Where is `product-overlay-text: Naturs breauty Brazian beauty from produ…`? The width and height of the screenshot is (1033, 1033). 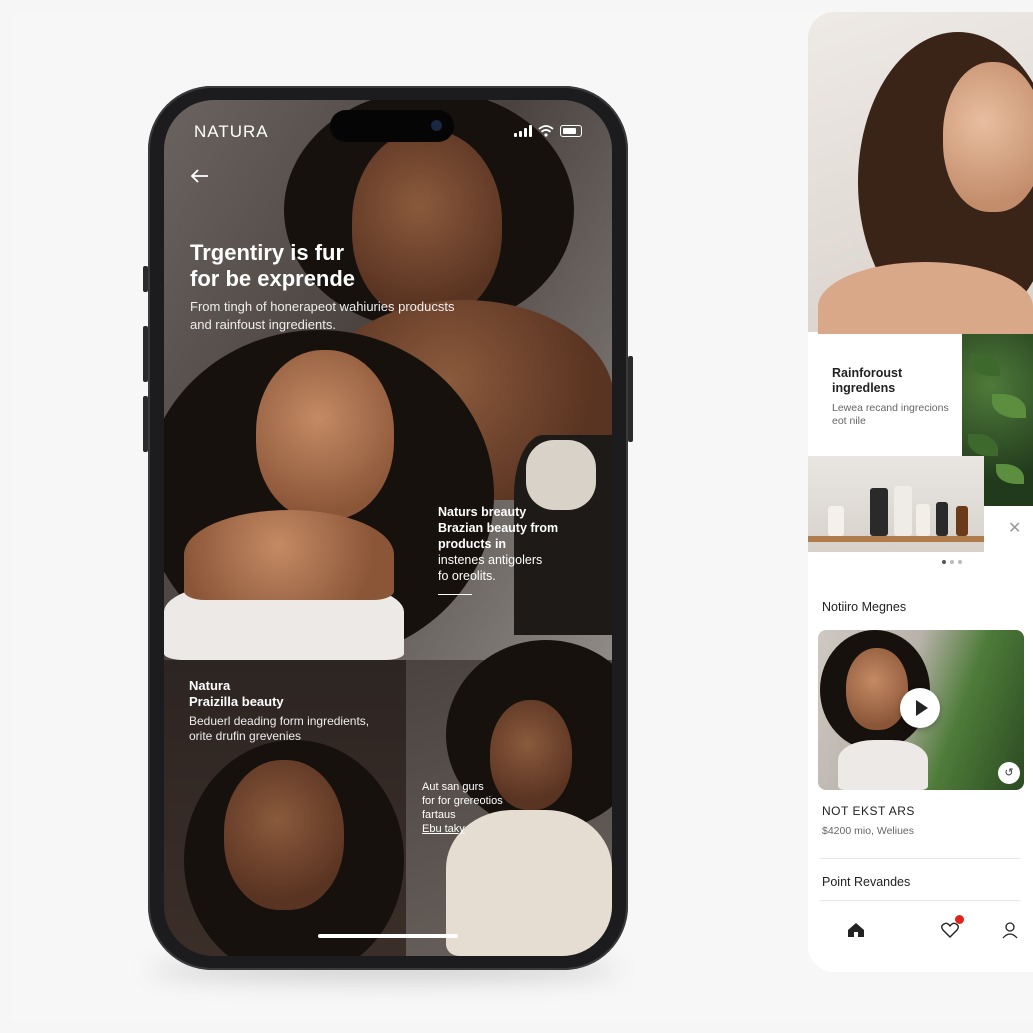 product-overlay-text: Naturs breauty Brazian beauty from produ… is located at coordinates (518, 549).